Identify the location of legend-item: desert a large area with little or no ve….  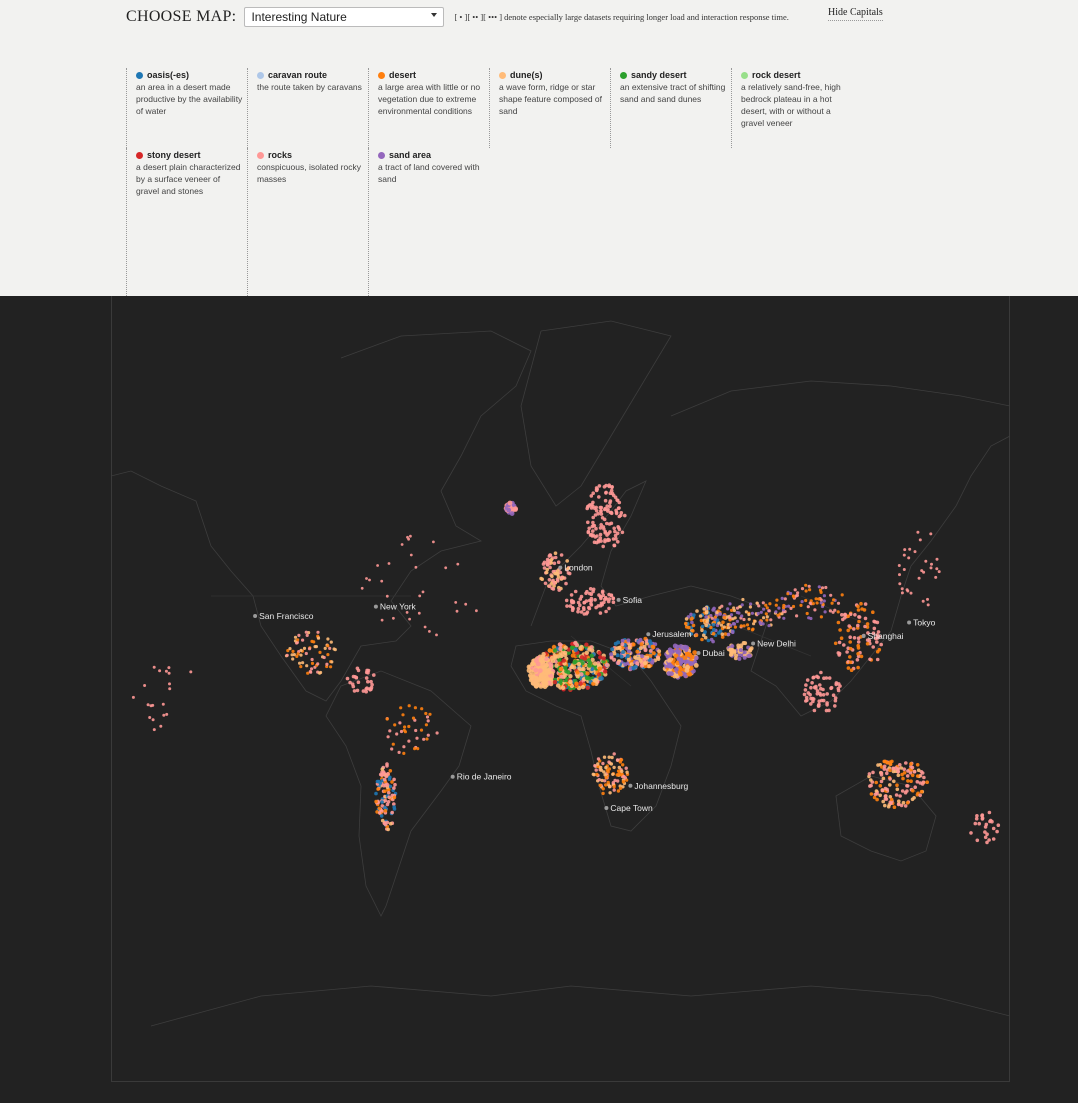
(428, 108).